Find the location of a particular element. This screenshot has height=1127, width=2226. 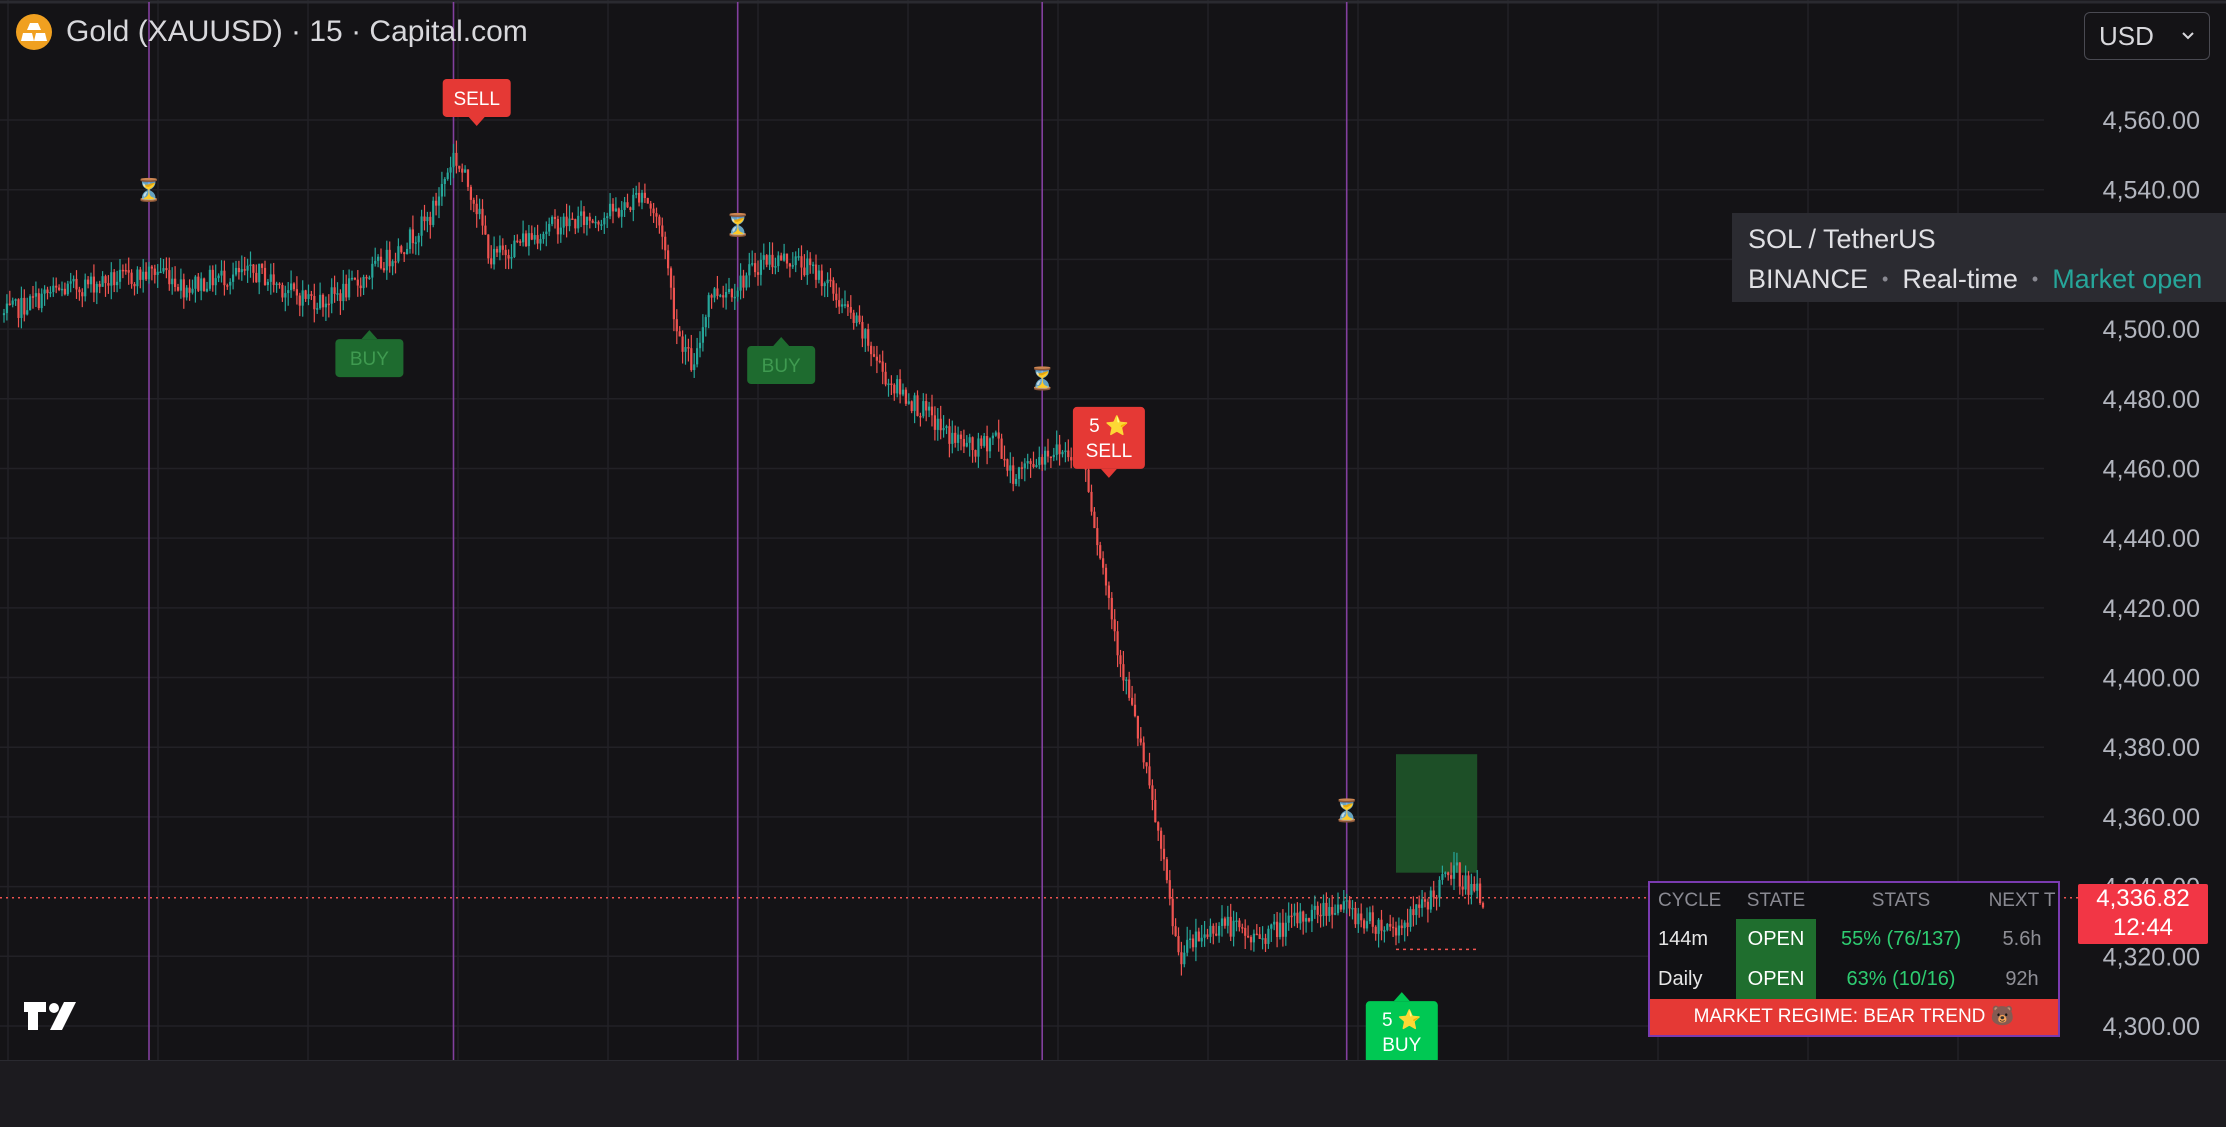

y-tick-label: 4,560.00 is located at coordinates (2151, 121).